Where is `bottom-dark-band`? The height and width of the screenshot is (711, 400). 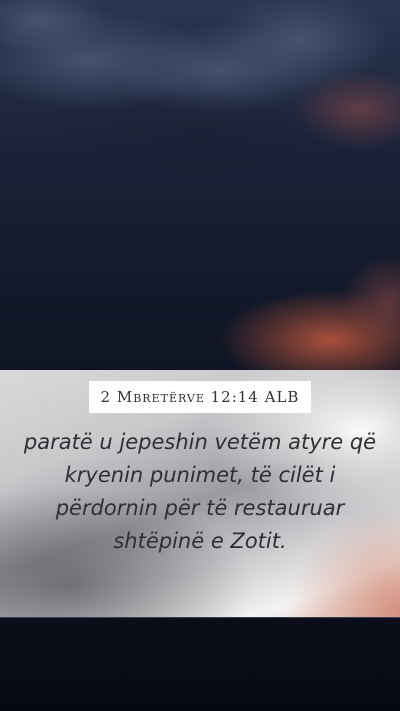
bottom-dark-band is located at coordinates (200, 664).